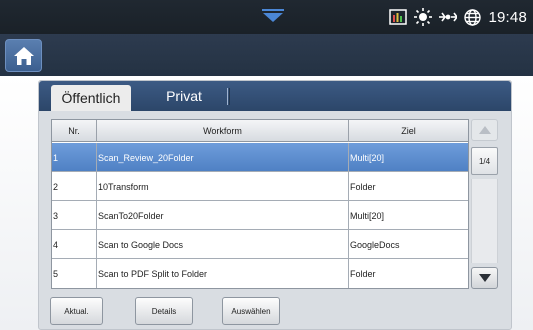  I want to click on status-bar: 19:48, so click(266, 17).